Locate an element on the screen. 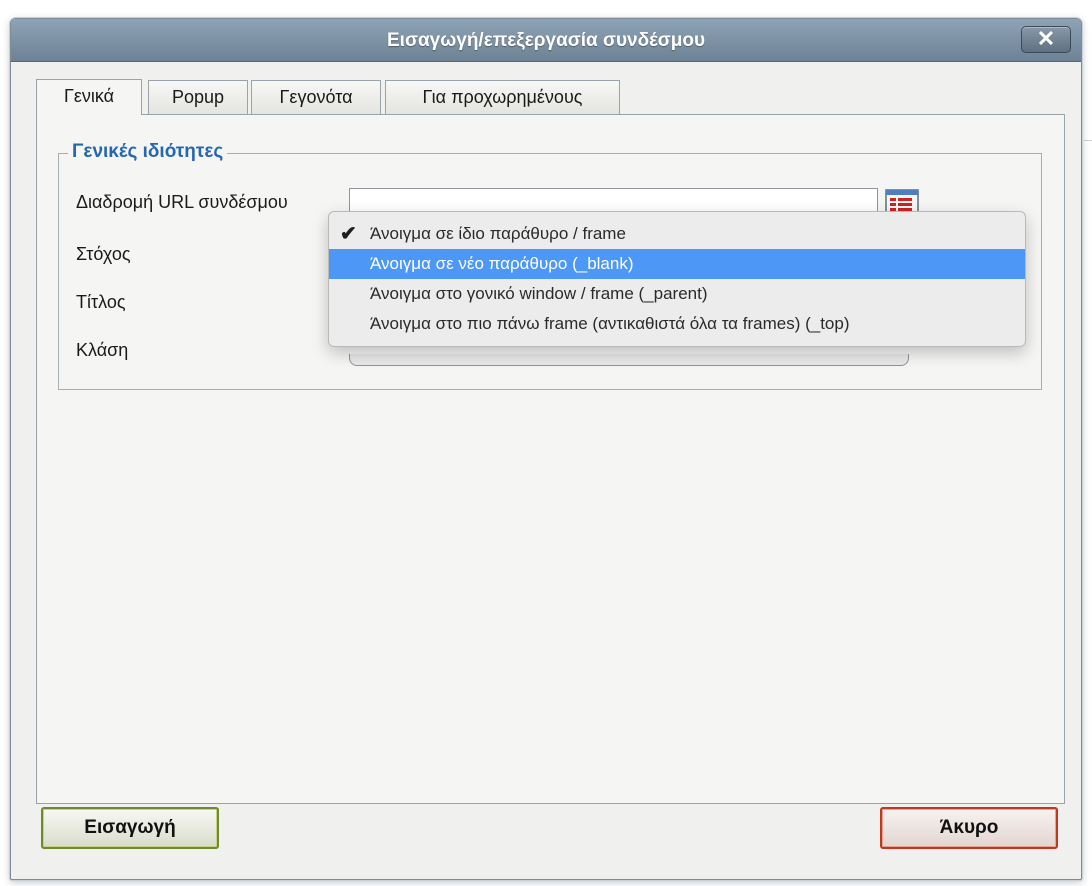 Image resolution: width=1092 pixels, height=886 pixels. dialog-title: Εισαγωγή/επεξεργασία συνδέσμου is located at coordinates (546, 40).